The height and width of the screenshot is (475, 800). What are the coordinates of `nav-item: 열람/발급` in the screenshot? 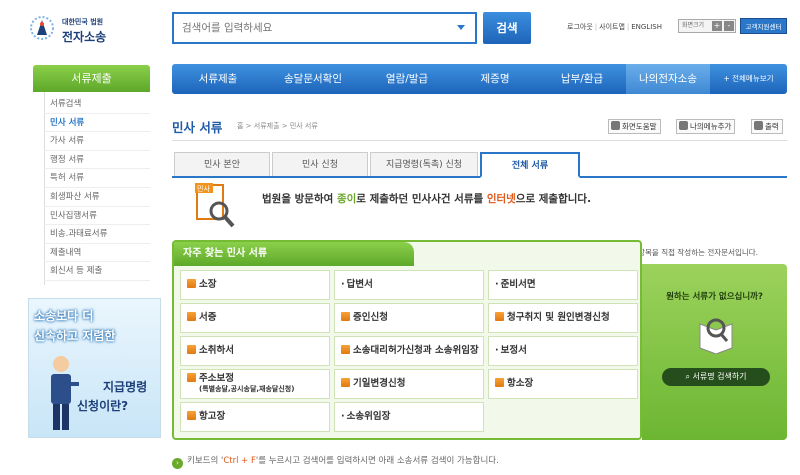 It's located at (407, 79).